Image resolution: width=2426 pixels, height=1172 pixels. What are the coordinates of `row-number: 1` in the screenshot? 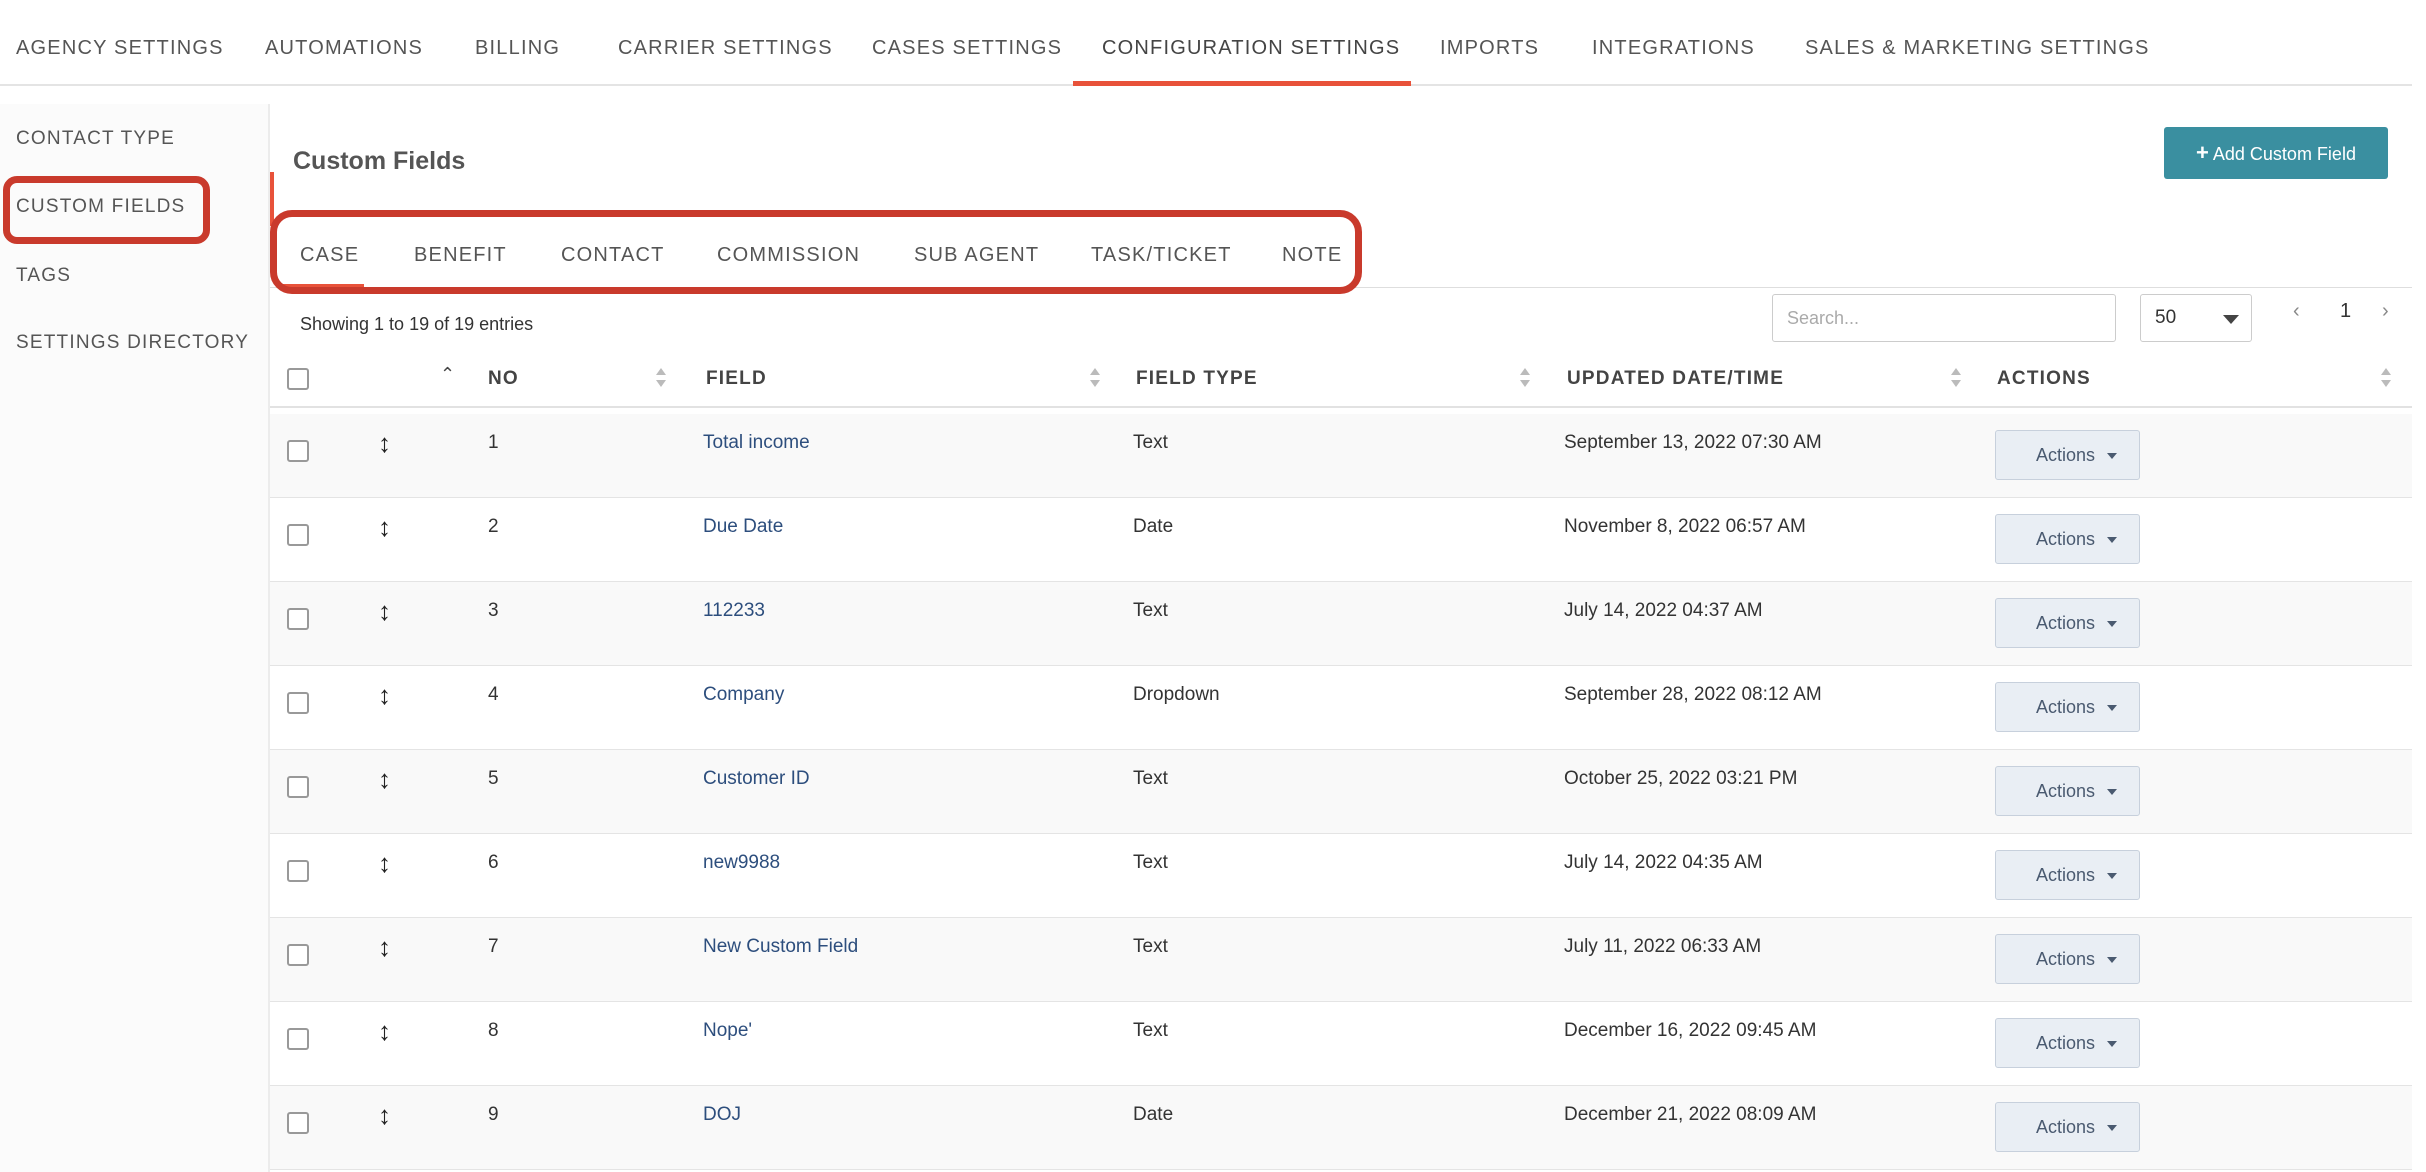 It's located at (493, 442).